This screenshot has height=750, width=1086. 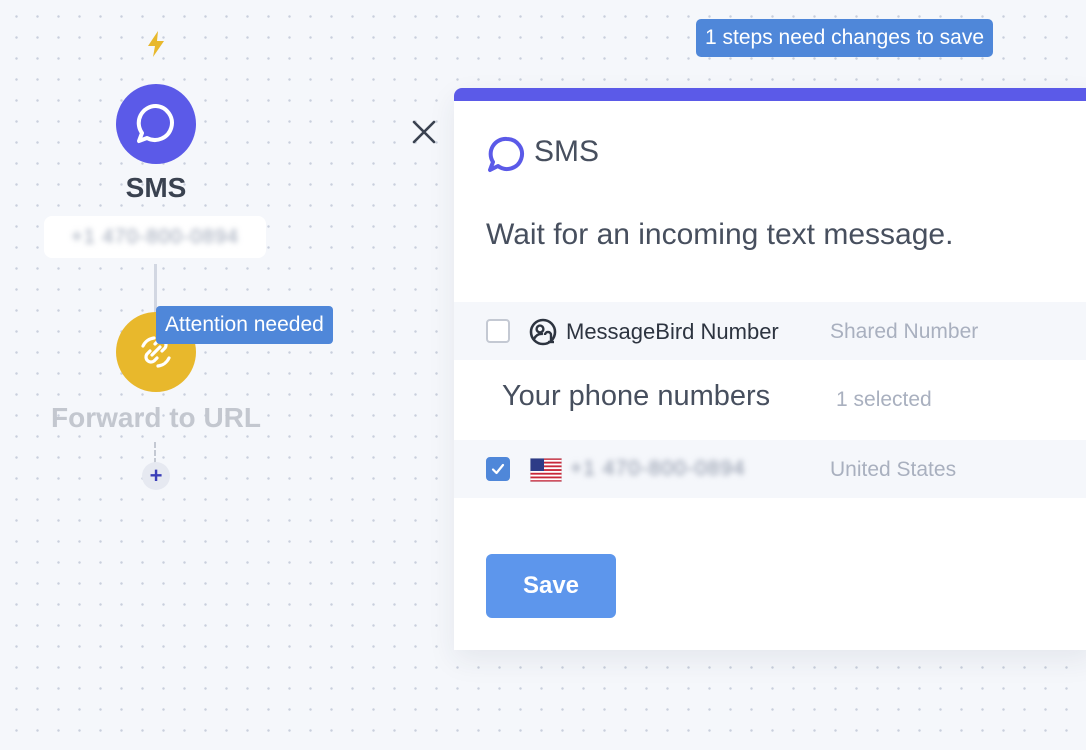 What do you see at coordinates (498, 331) in the screenshot?
I see `shared-number-checkbox` at bounding box center [498, 331].